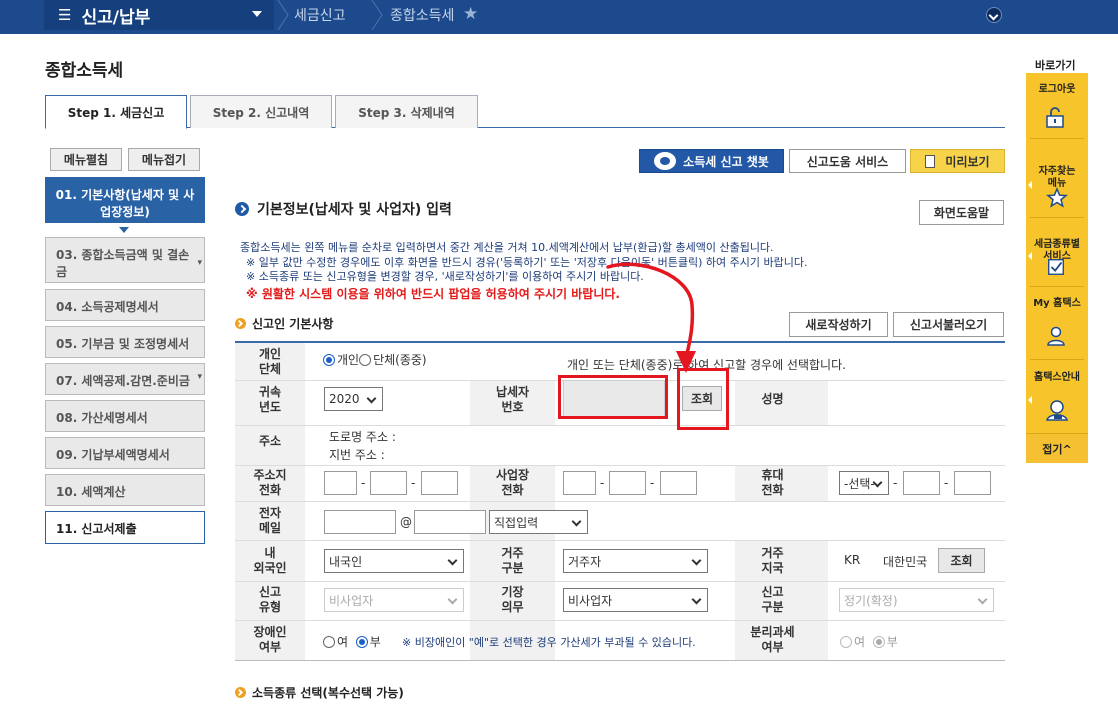 The width and height of the screenshot is (1118, 706). I want to click on hamburger-icon: ☰, so click(65, 15).